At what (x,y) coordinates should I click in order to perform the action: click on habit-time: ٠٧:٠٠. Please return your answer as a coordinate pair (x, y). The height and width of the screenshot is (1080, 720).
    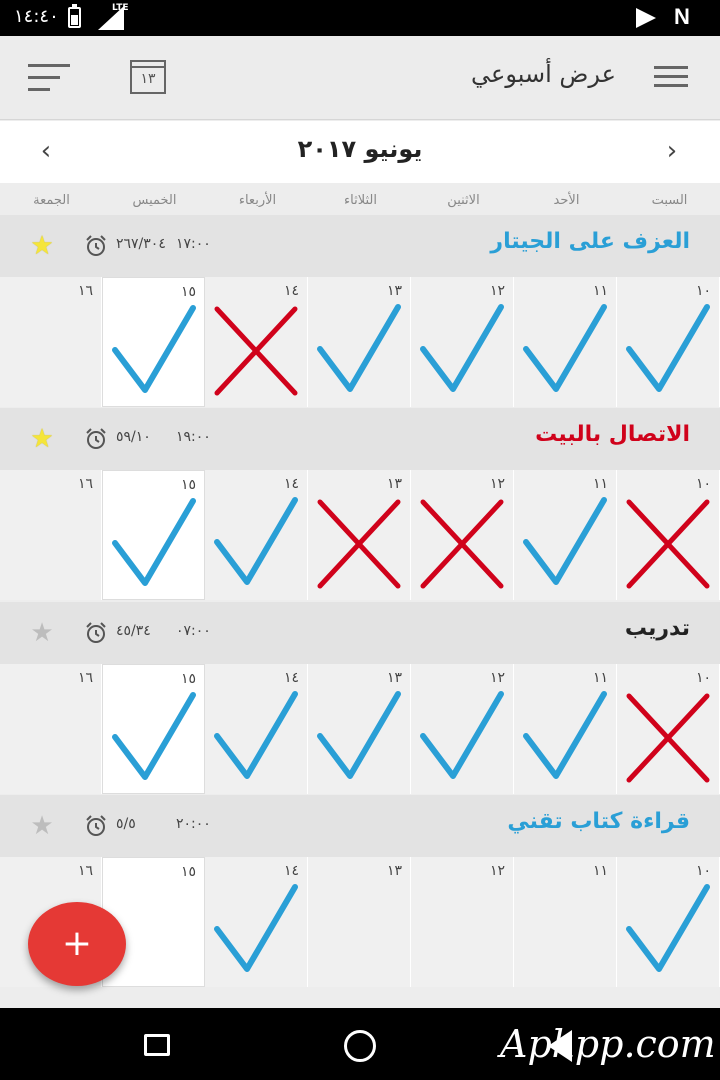
    Looking at the image, I should click on (193, 631).